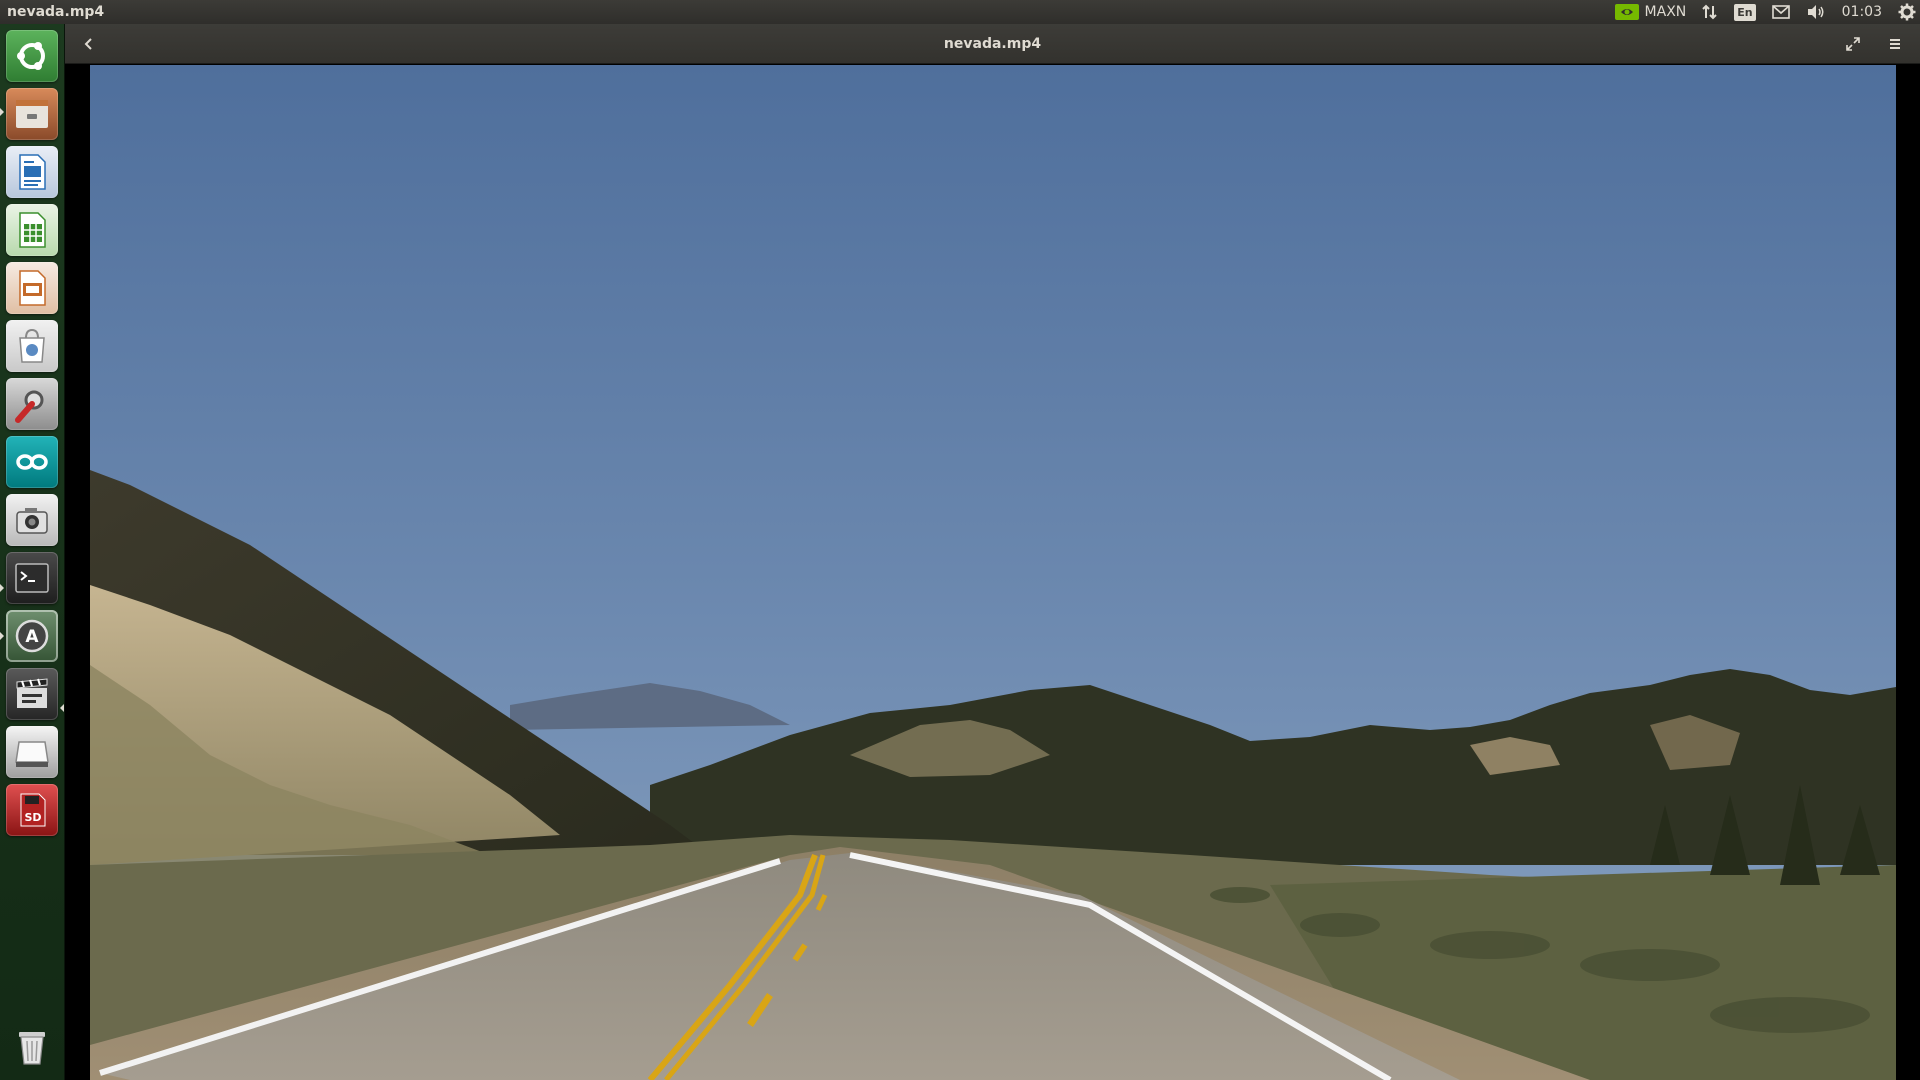 The height and width of the screenshot is (1080, 1920). I want to click on keyboard-layout-label: En, so click(1745, 12).